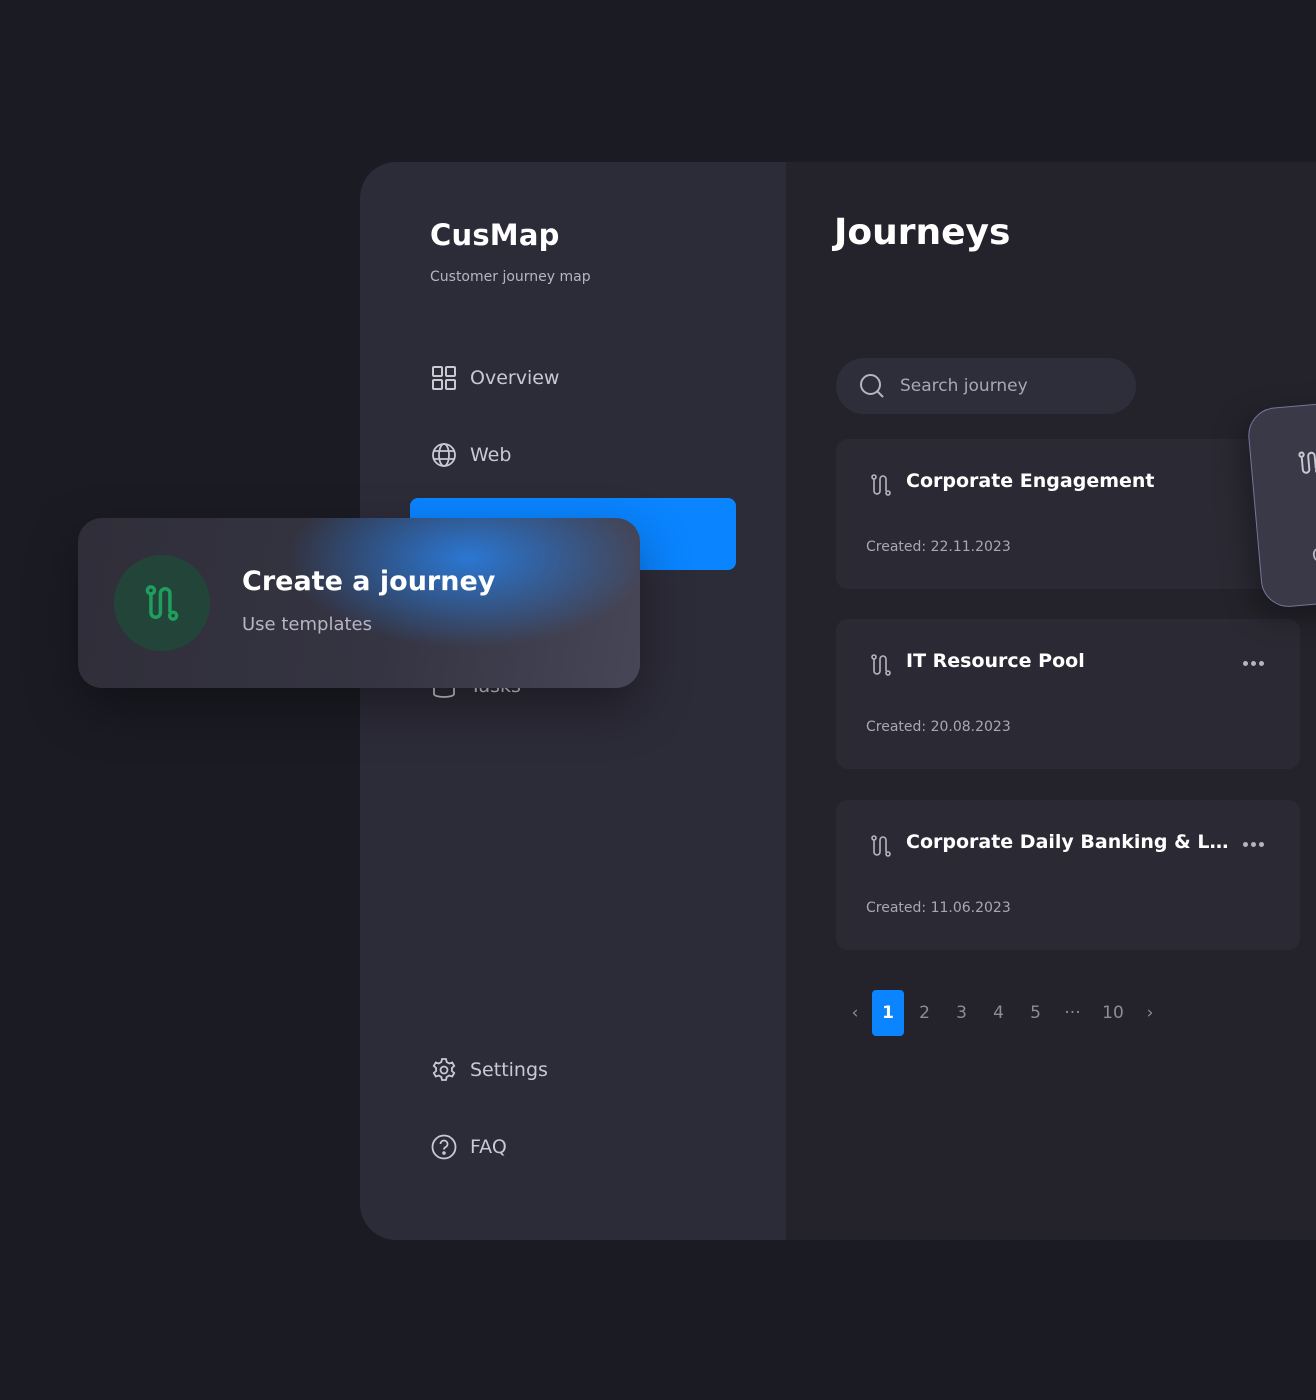 The image size is (1316, 1400). What do you see at coordinates (938, 547) in the screenshot?
I see `journey-created-date: Created: 22.11.2023` at bounding box center [938, 547].